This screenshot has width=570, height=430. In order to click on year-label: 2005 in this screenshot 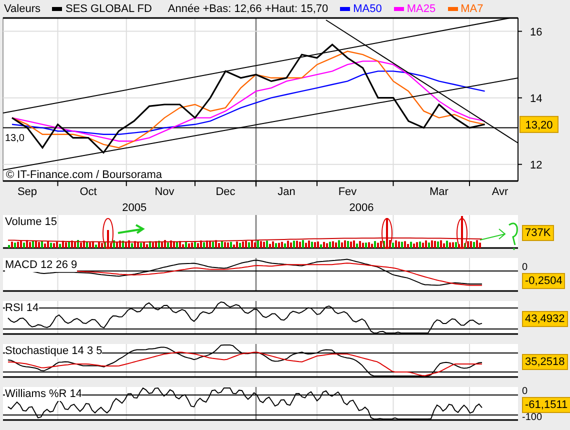, I will do `click(134, 207)`.